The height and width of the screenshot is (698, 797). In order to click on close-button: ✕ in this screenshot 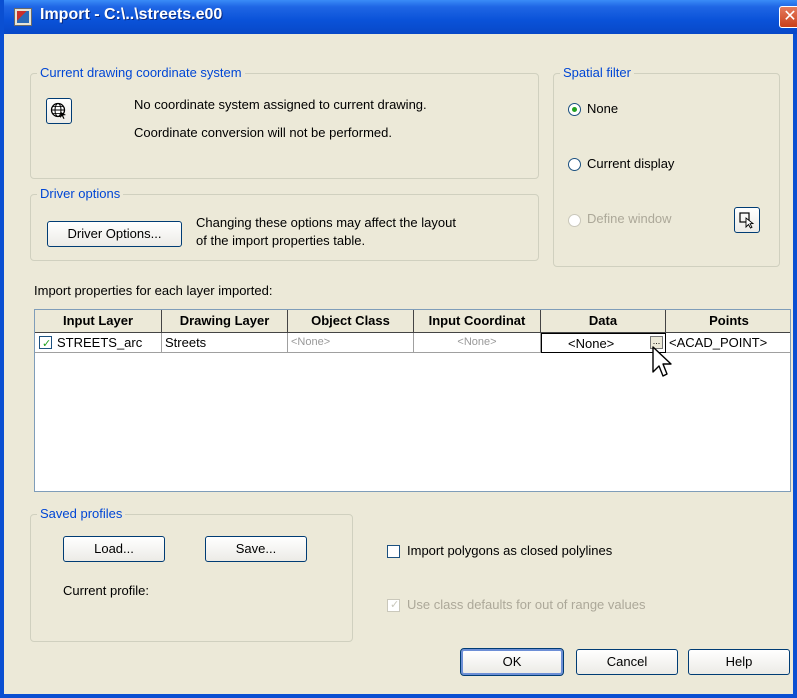, I will do `click(788, 17)`.